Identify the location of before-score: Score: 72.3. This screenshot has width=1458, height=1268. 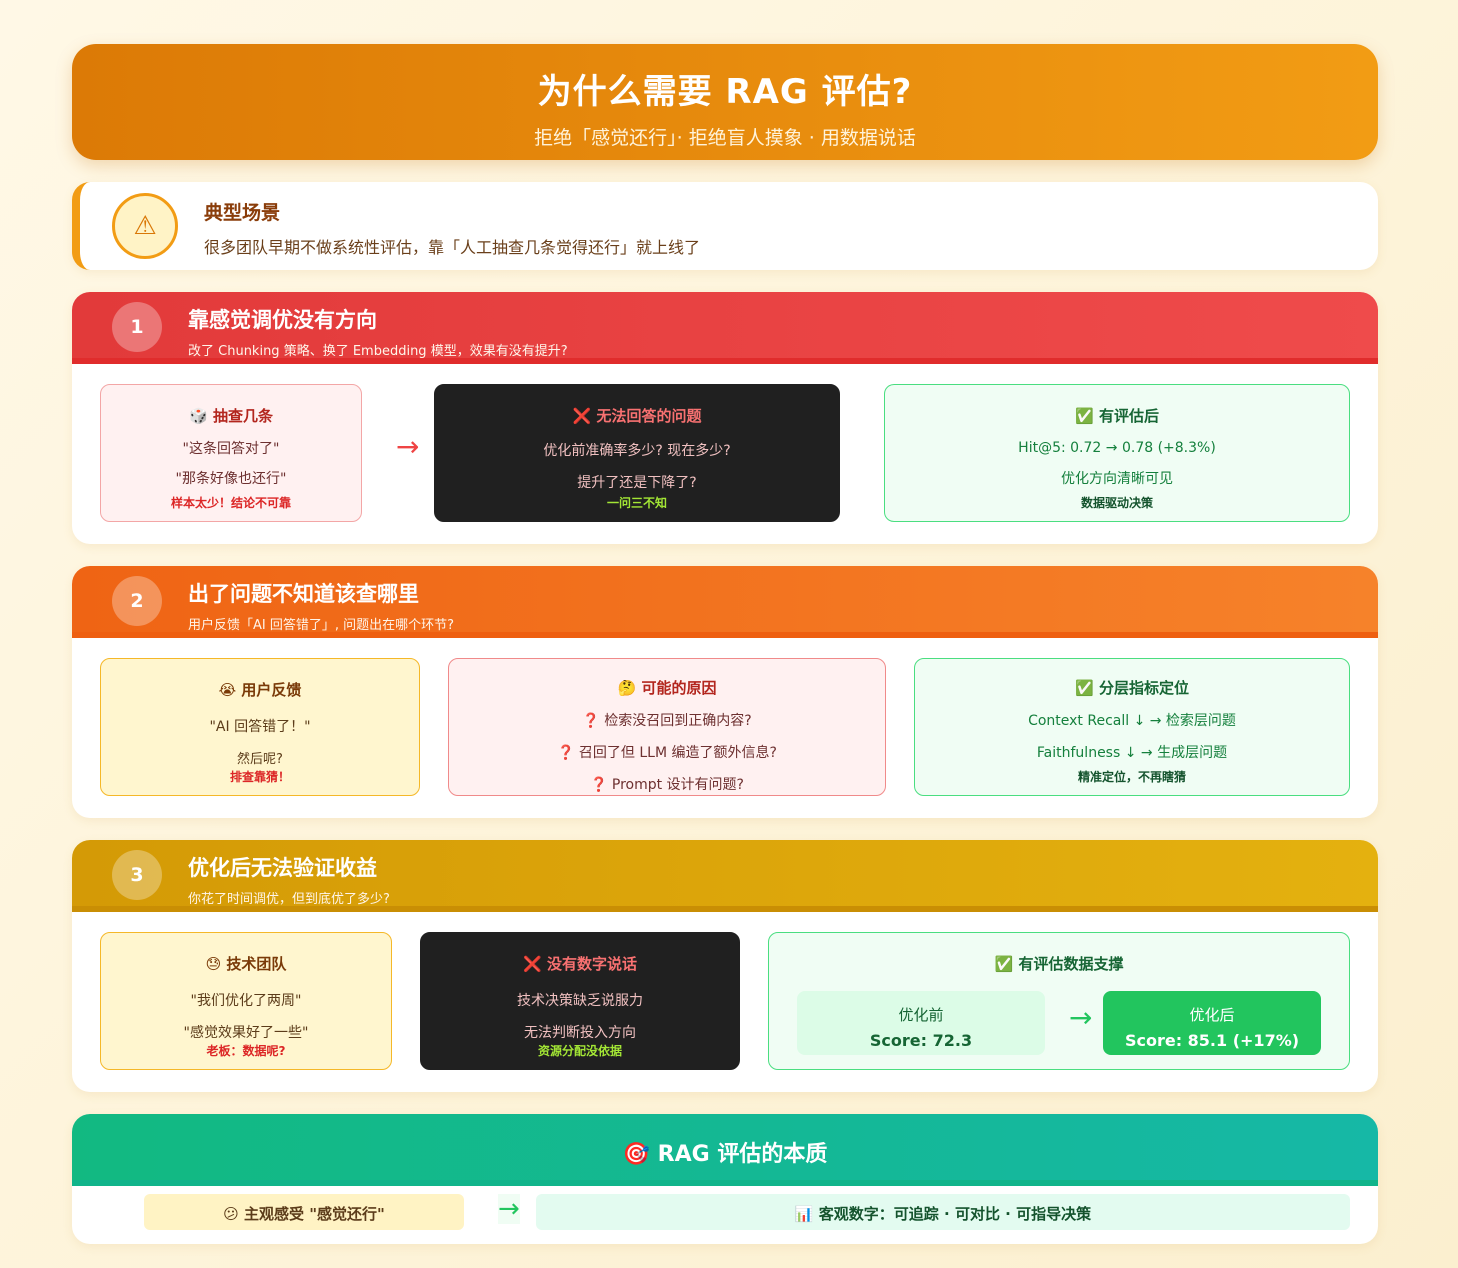
(921, 1040).